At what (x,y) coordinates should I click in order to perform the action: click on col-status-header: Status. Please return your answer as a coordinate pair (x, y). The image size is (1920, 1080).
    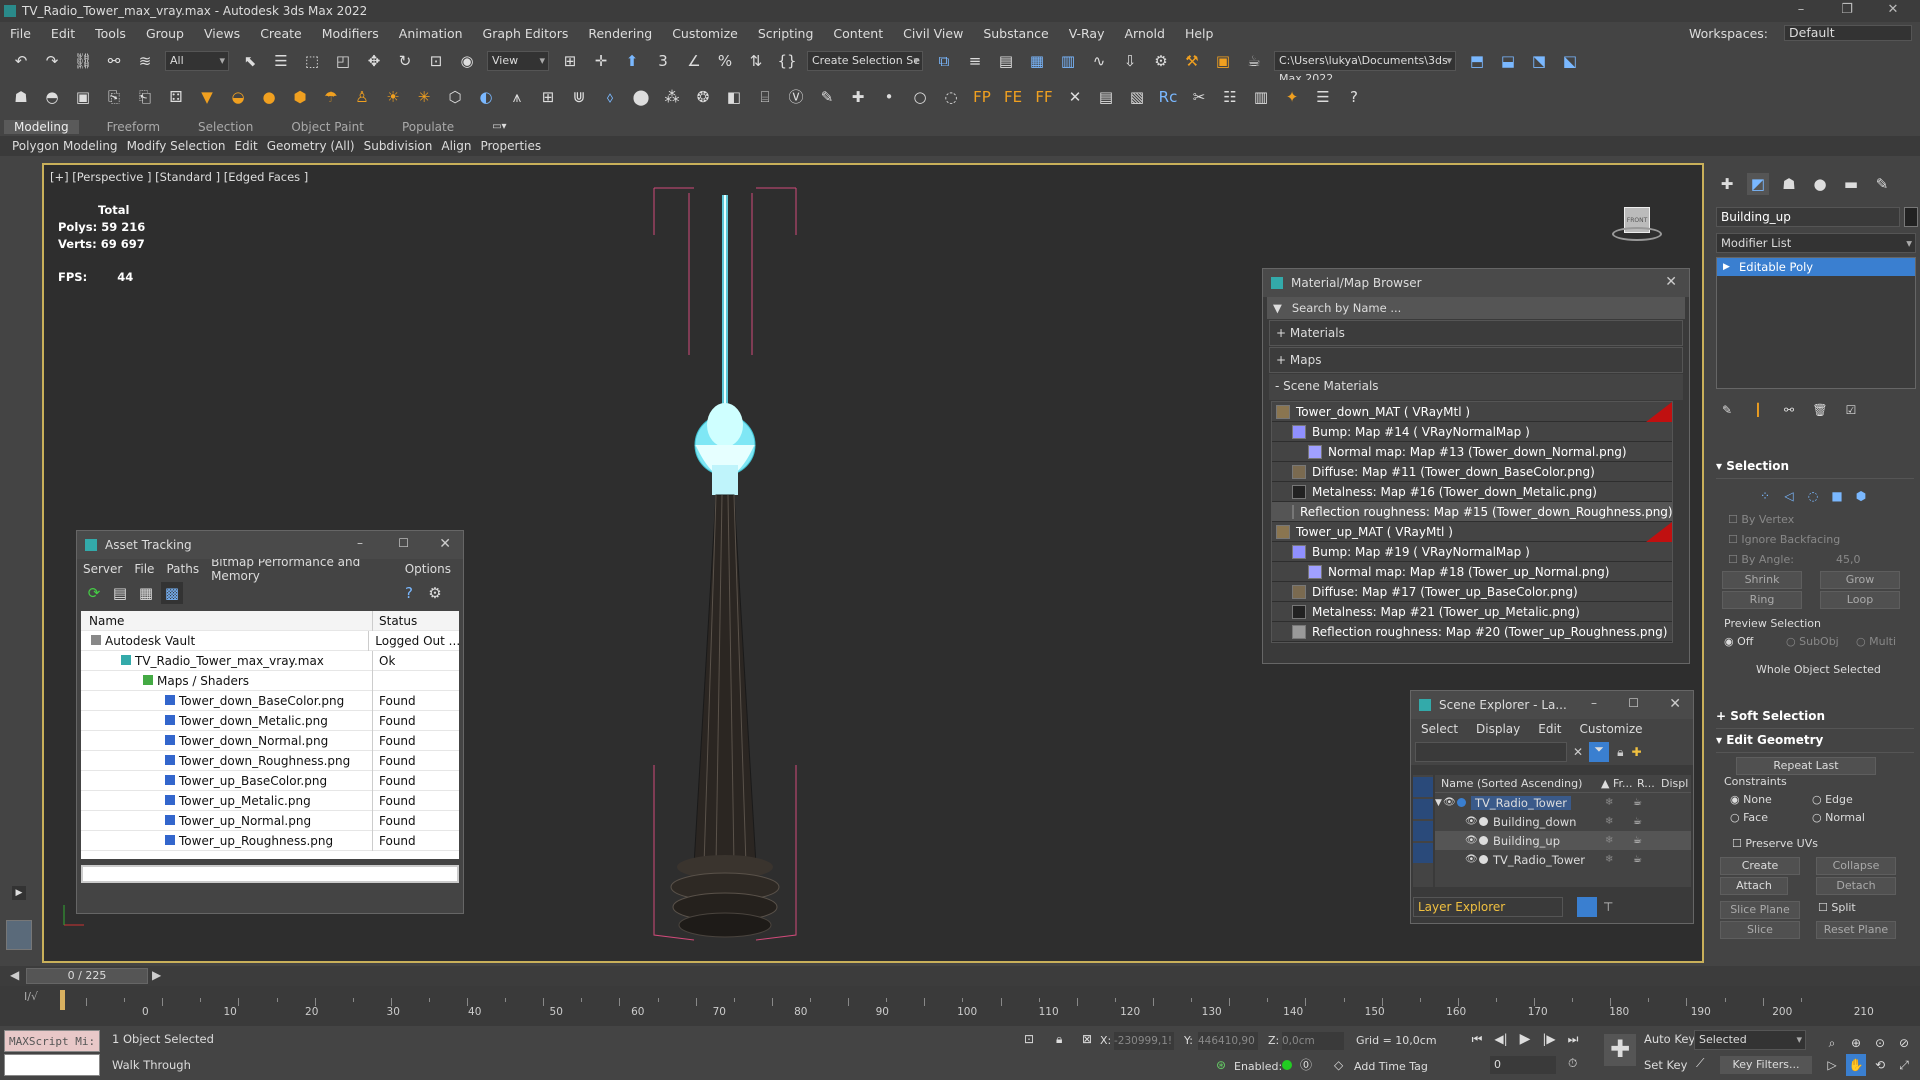
    Looking at the image, I should click on (395, 621).